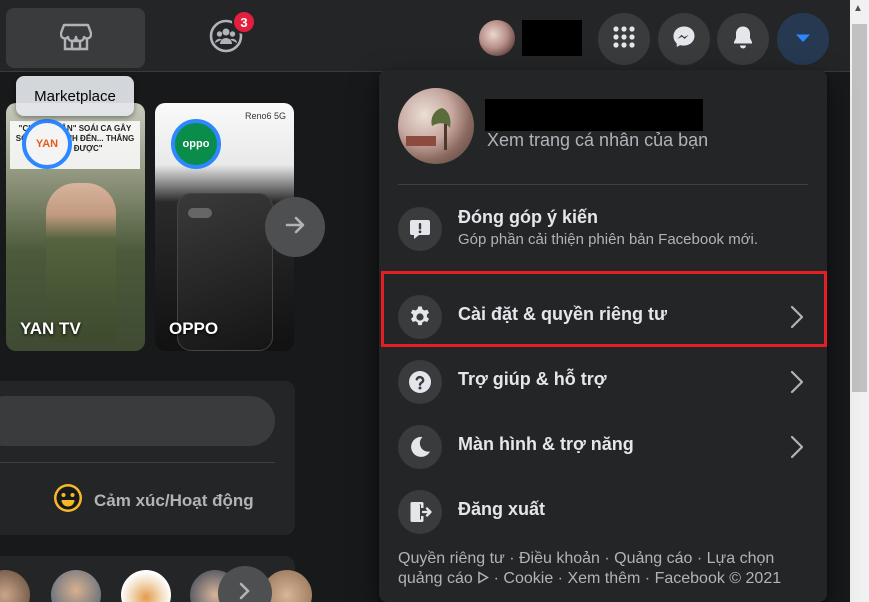 The height and width of the screenshot is (602, 869). What do you see at coordinates (137, 421) in the screenshot?
I see `composer-input` at bounding box center [137, 421].